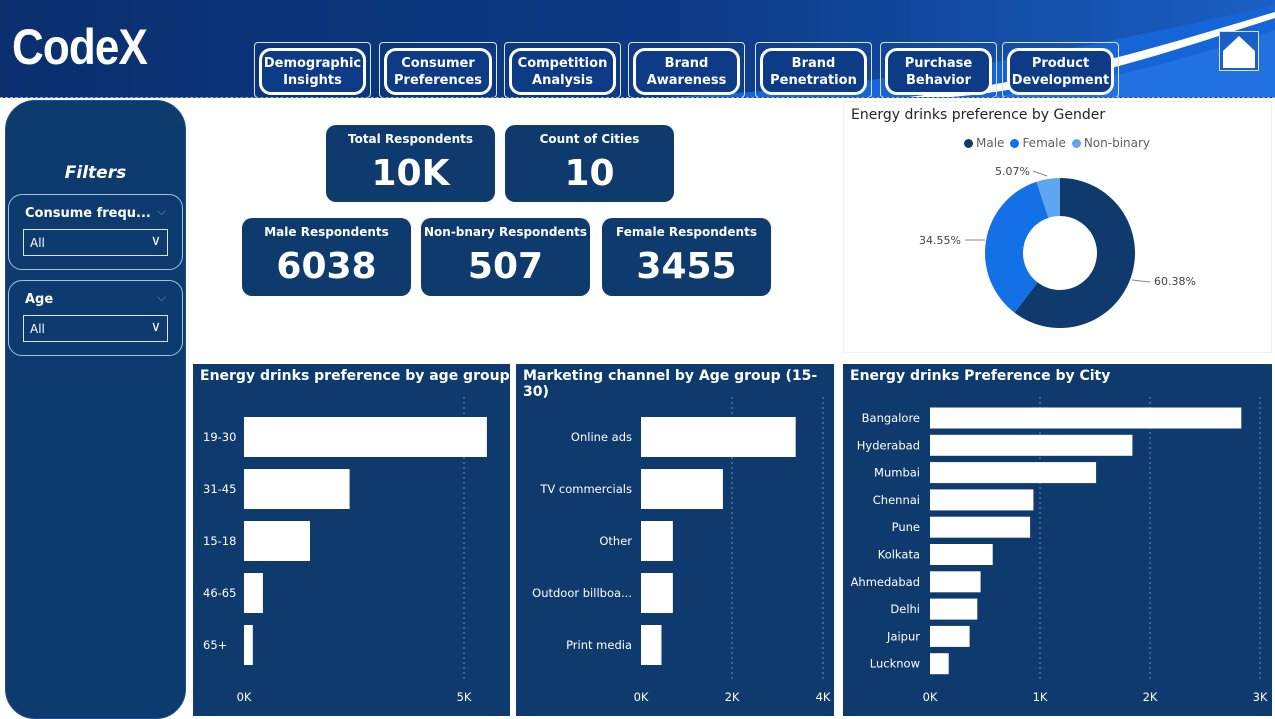  Describe the element at coordinates (505, 266) in the screenshot. I see `kpi-value: 507` at that location.